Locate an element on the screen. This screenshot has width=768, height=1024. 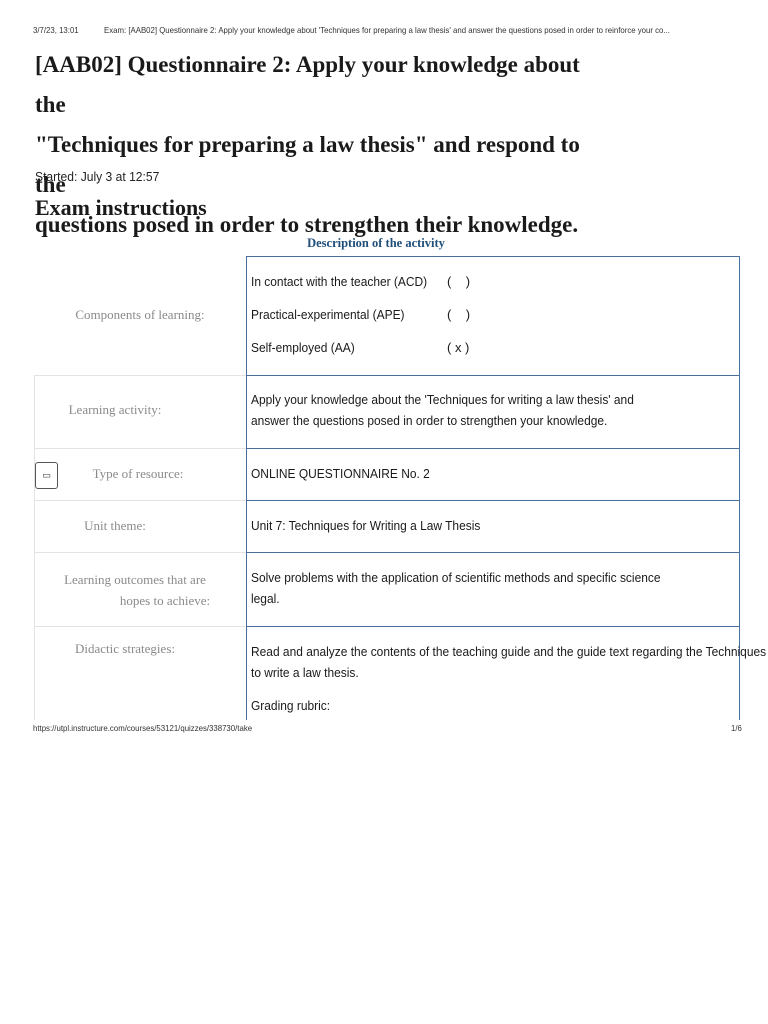
instructions-heading: Exam instructions is located at coordinates (121, 207).